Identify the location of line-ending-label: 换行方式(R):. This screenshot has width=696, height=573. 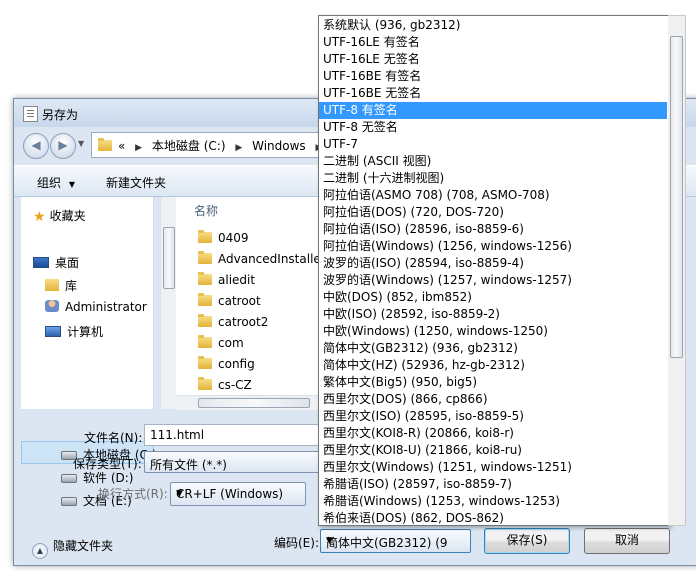
(133, 494).